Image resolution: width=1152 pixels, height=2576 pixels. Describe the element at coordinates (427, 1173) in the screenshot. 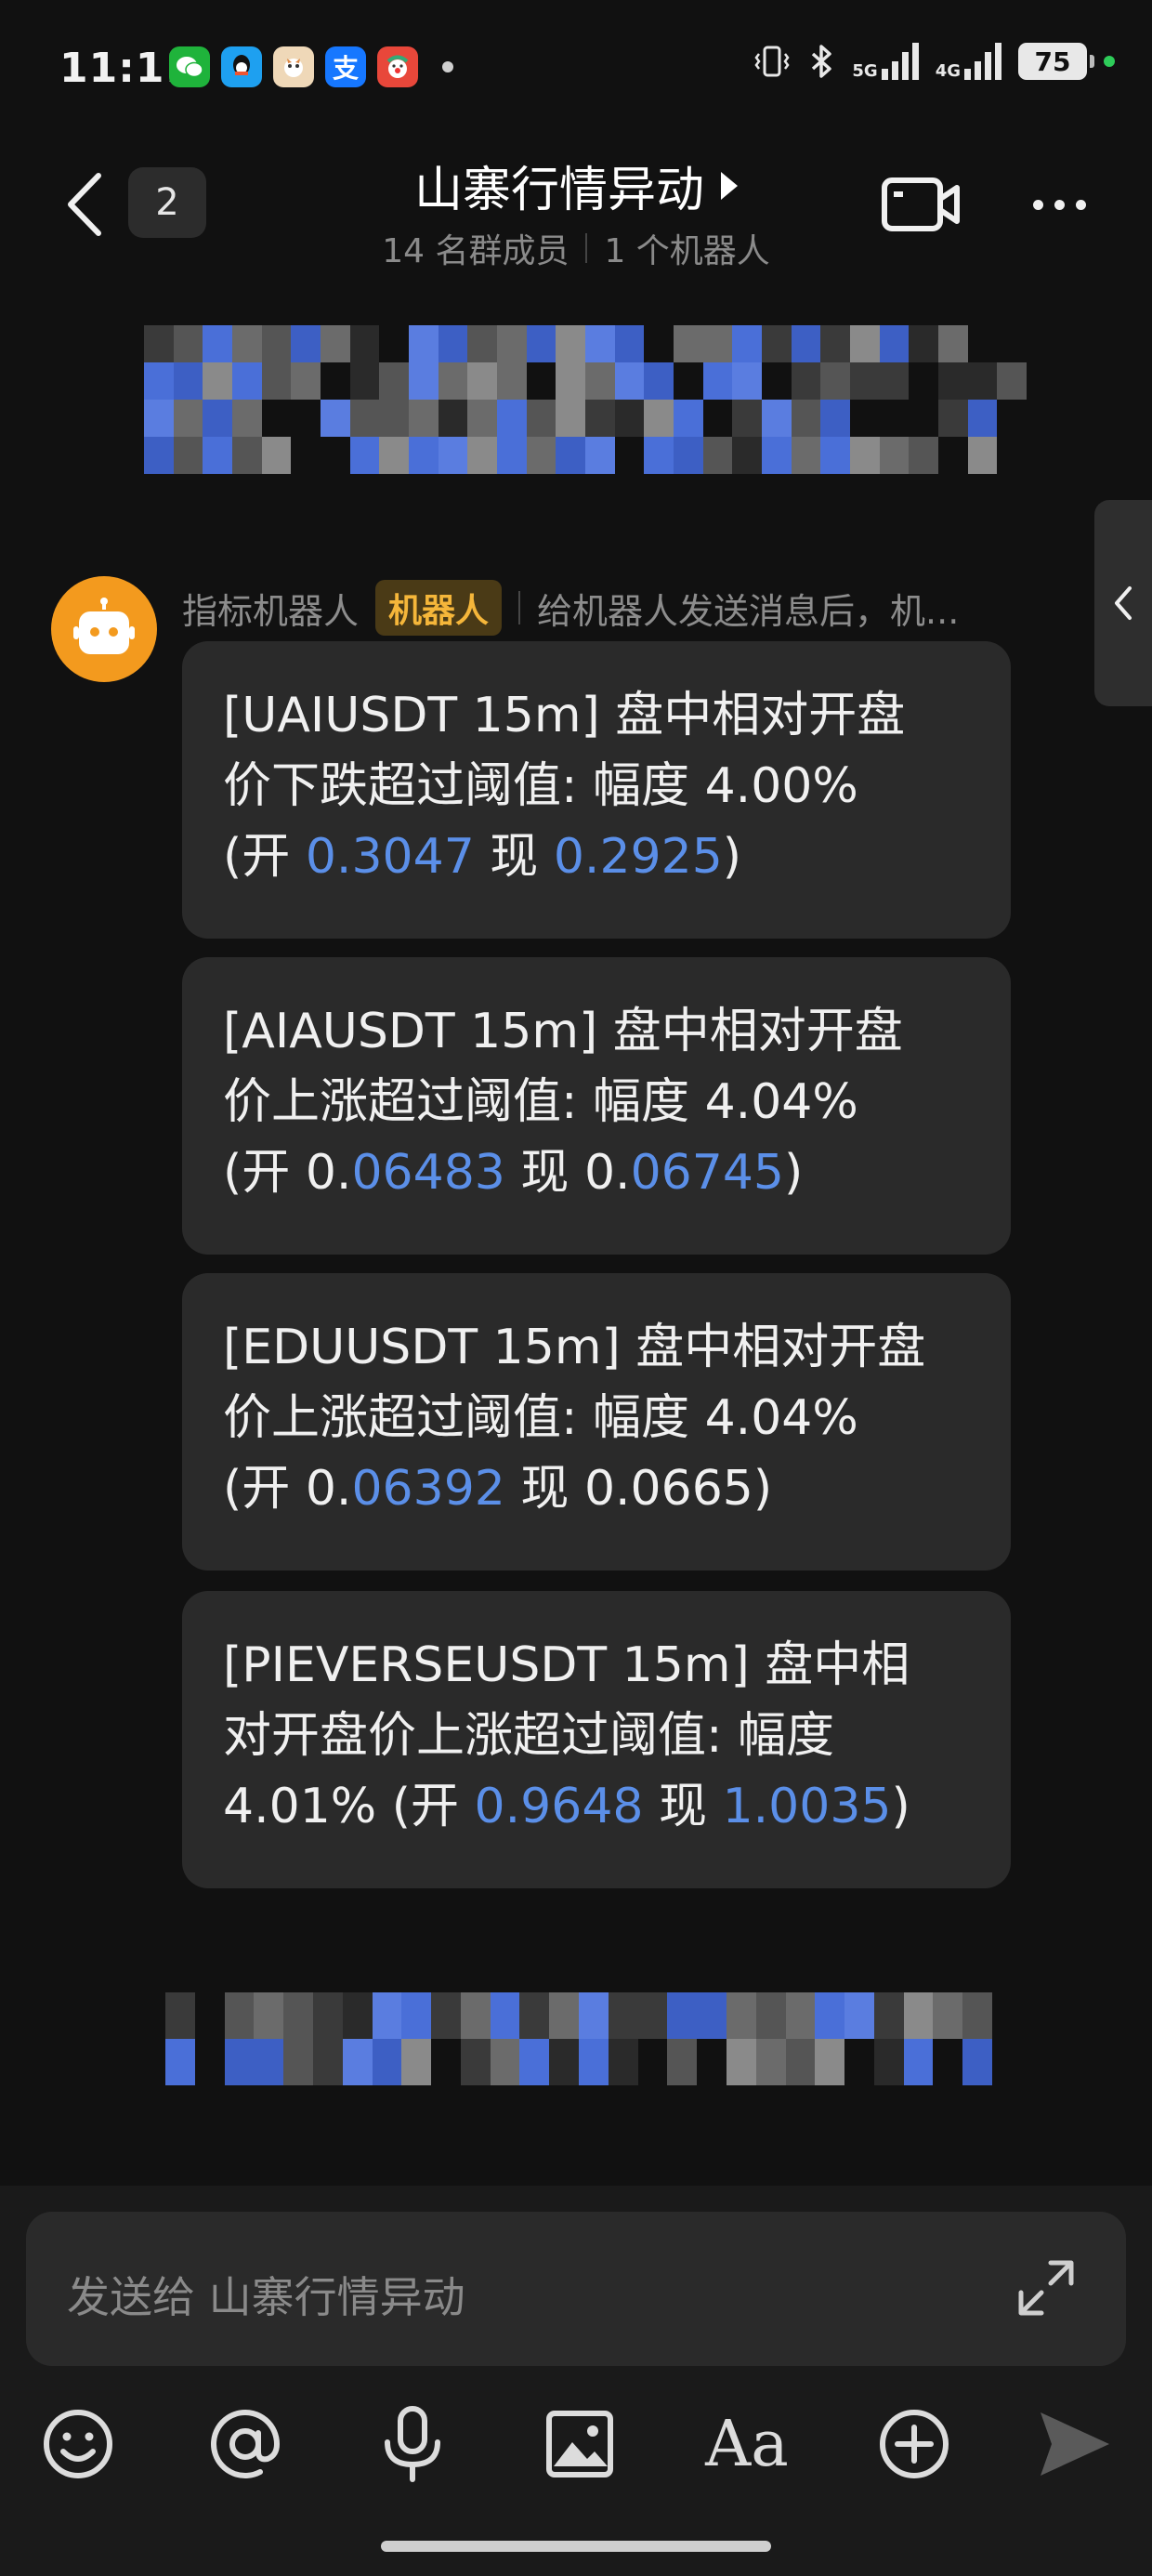

I see `open-price-link: 06483` at that location.